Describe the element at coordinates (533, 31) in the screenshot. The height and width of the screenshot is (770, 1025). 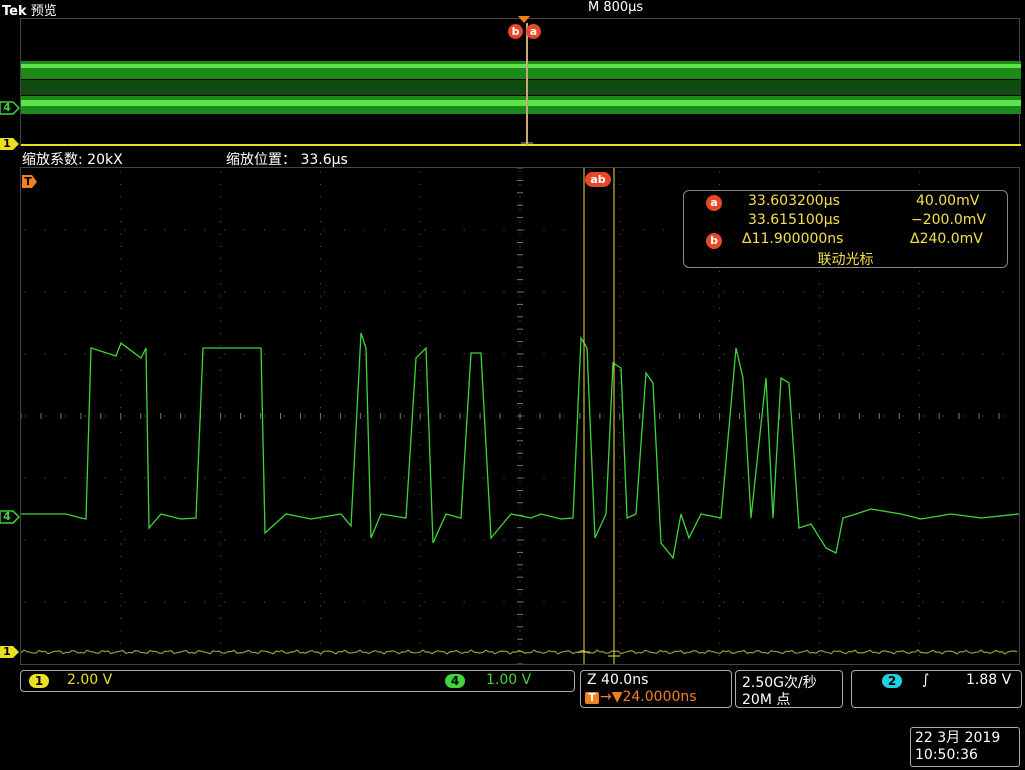
I see `overview-cursor-a-badge: a` at that location.